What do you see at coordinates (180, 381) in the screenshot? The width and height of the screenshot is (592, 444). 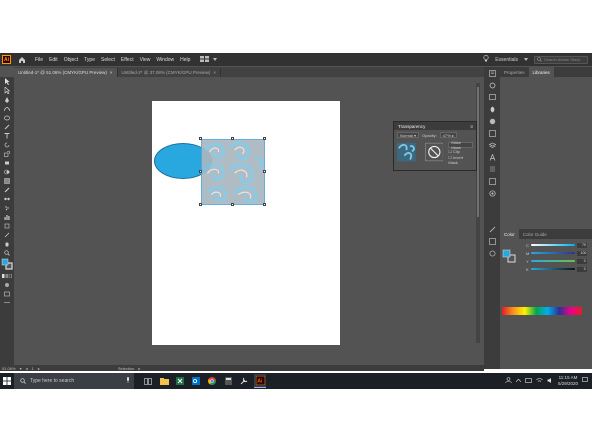 I see `excel-icon` at bounding box center [180, 381].